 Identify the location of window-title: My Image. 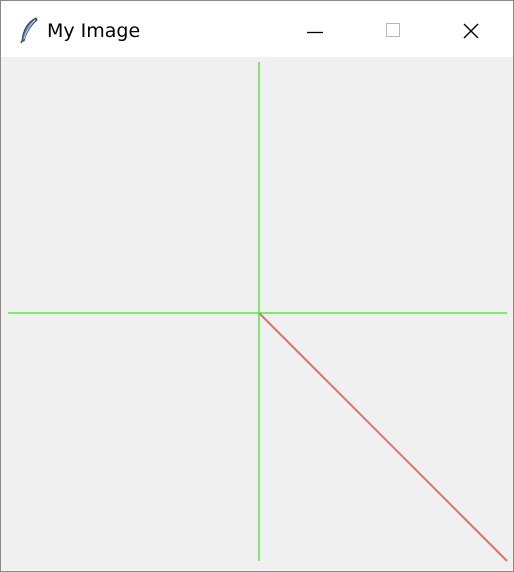
(94, 31).